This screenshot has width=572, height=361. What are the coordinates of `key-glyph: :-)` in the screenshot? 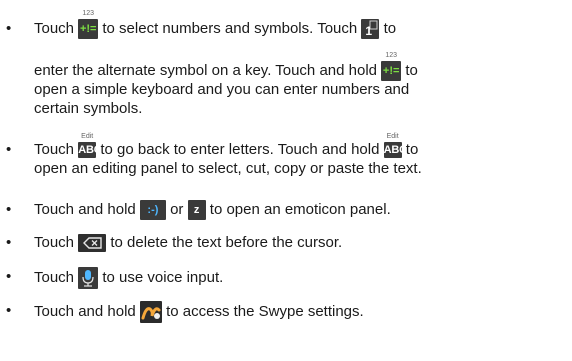 It's located at (153, 210).